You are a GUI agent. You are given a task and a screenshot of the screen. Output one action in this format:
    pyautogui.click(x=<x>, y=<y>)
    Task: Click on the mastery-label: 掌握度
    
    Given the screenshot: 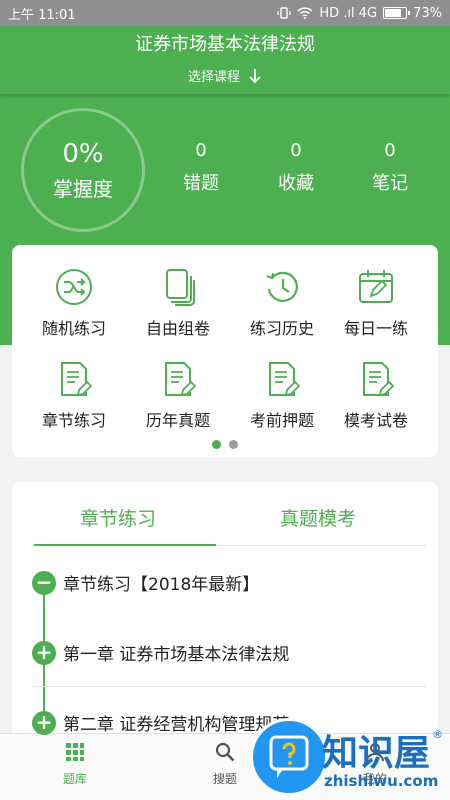 What is the action you would take?
    pyautogui.click(x=83, y=189)
    